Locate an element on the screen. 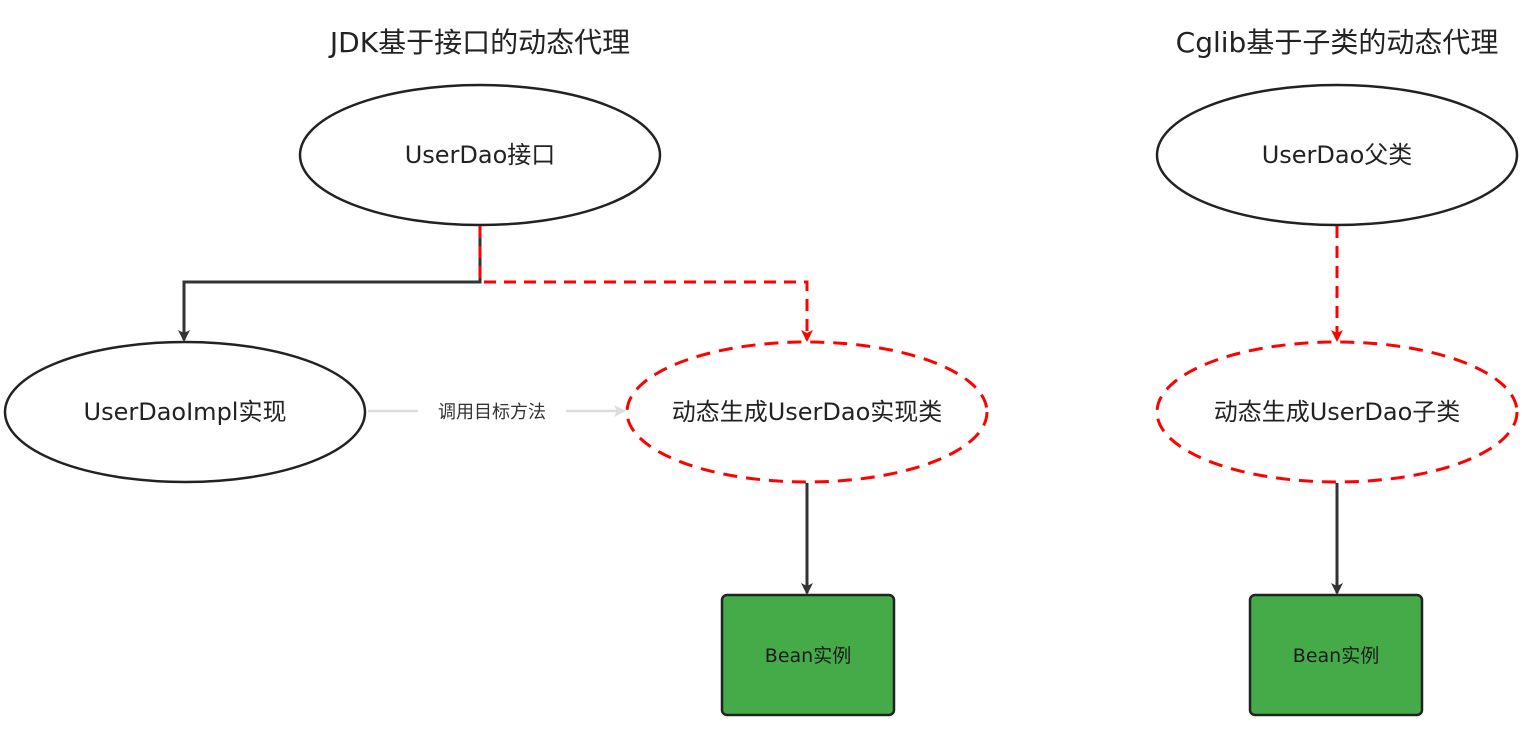 This screenshot has width=1527, height=732. userdao-parent-class-label: UserDao父类 is located at coordinates (1337, 155).